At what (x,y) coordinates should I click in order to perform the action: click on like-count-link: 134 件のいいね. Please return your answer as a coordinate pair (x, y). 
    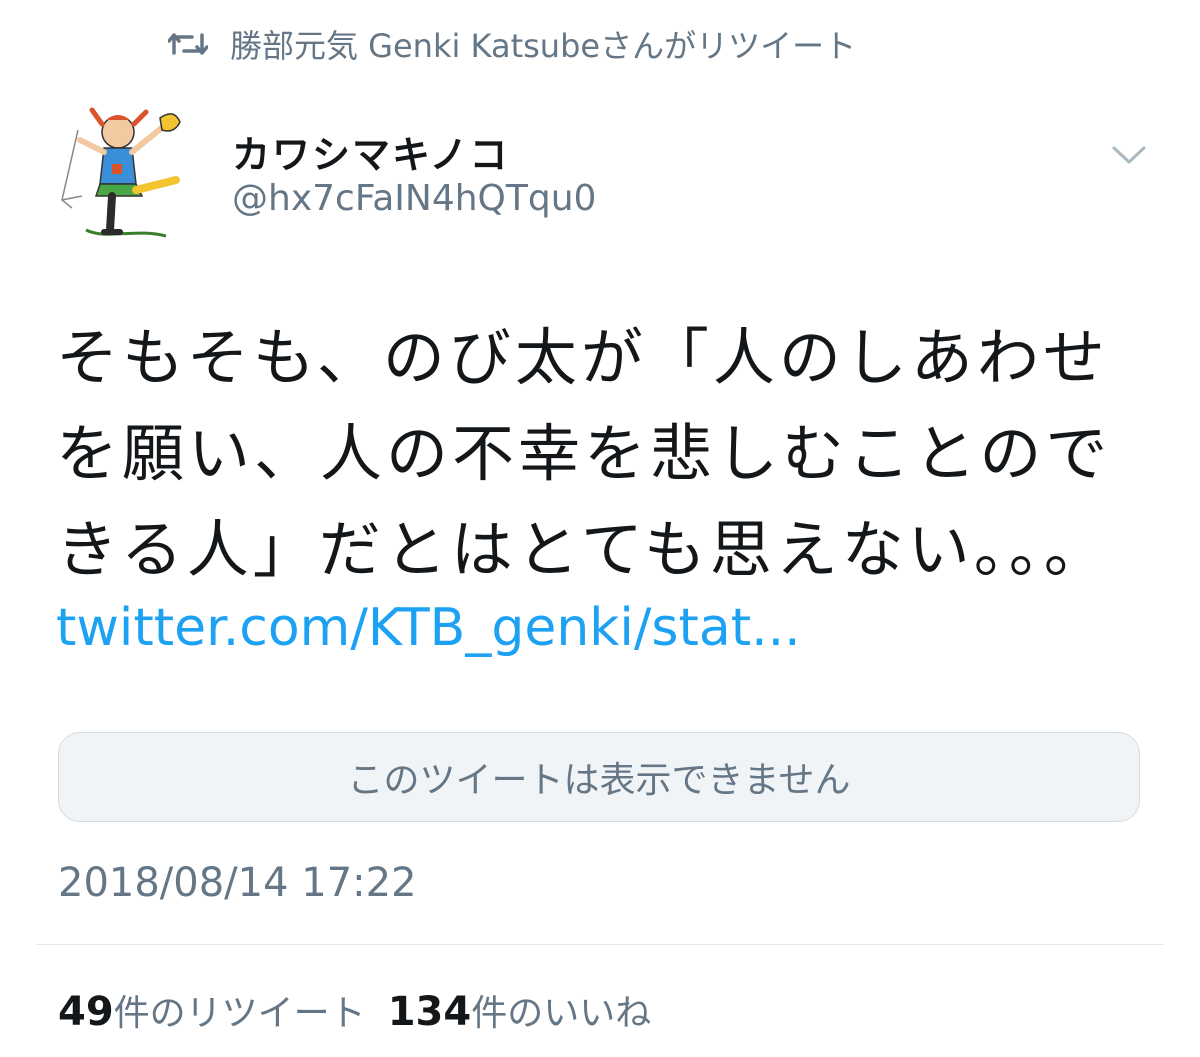
    Looking at the image, I should click on (520, 1010).